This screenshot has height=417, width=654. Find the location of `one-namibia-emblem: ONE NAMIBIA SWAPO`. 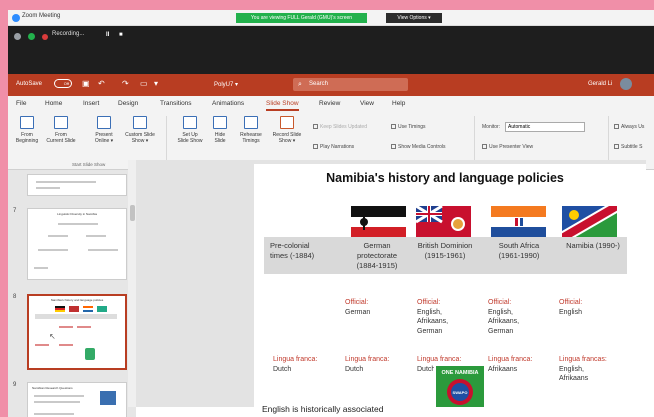

one-namibia-emblem: ONE NAMIBIA SWAPO is located at coordinates (460, 385).